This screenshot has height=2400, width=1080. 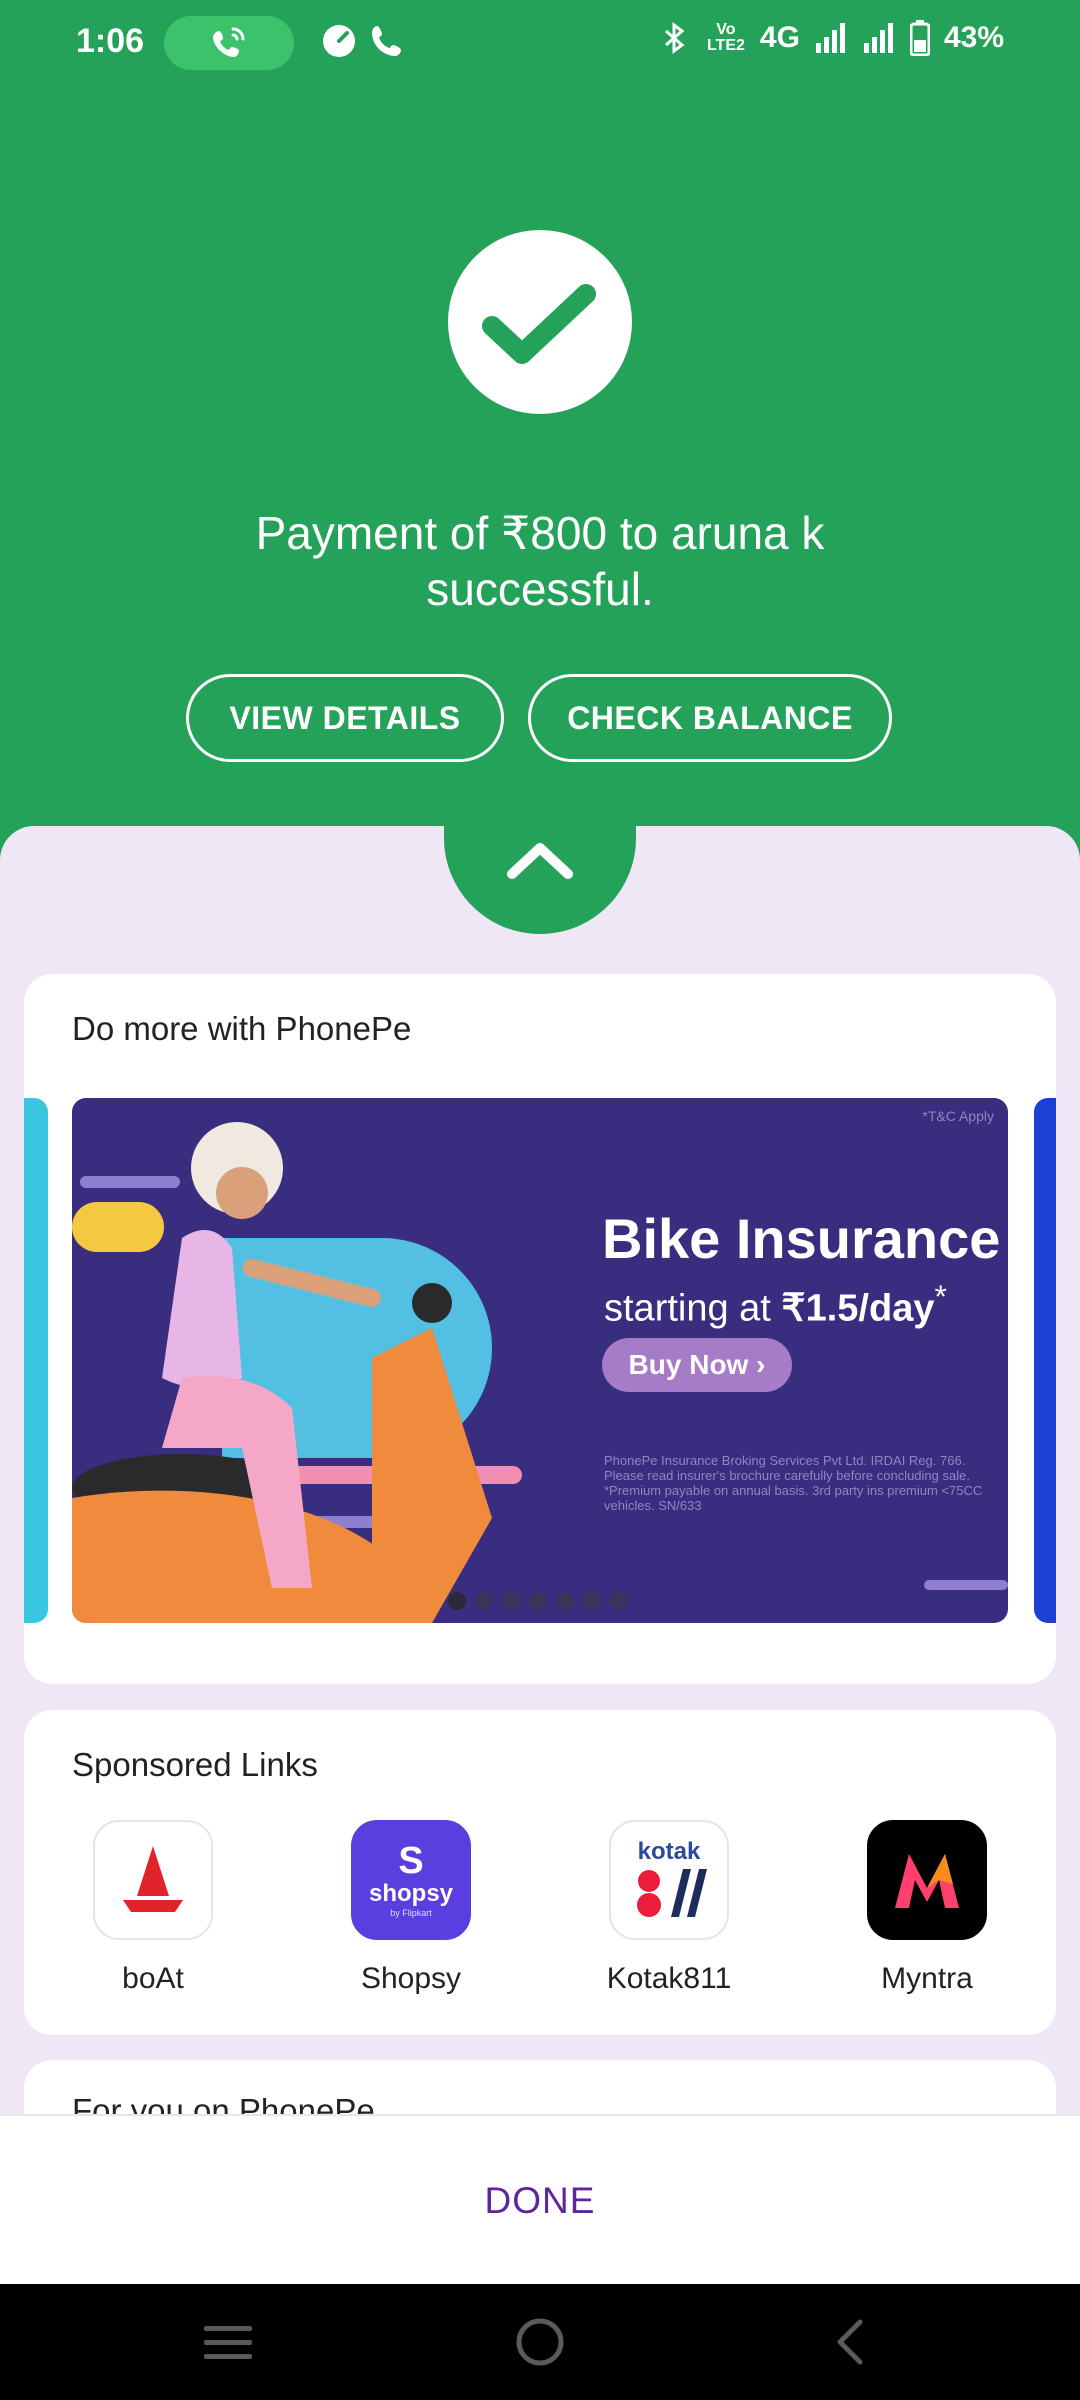 I want to click on app-kotak811: kotak Kotak811, so click(x=669, y=1908).